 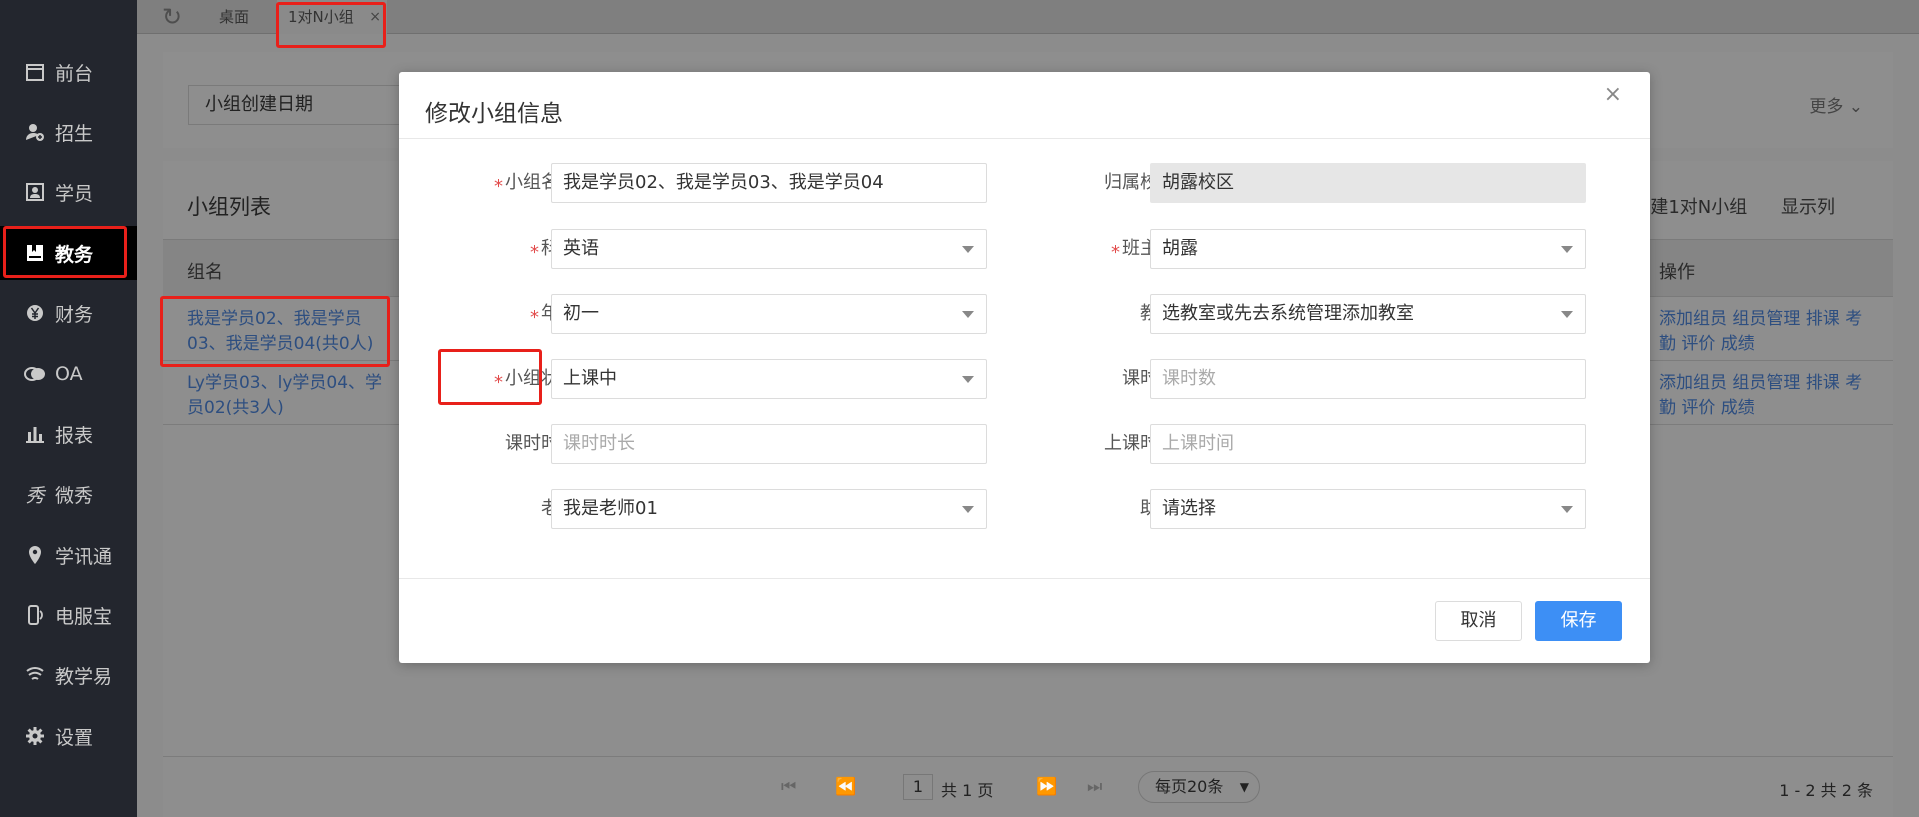 What do you see at coordinates (229, 207) in the screenshot?
I see `list-title: 小组列表` at bounding box center [229, 207].